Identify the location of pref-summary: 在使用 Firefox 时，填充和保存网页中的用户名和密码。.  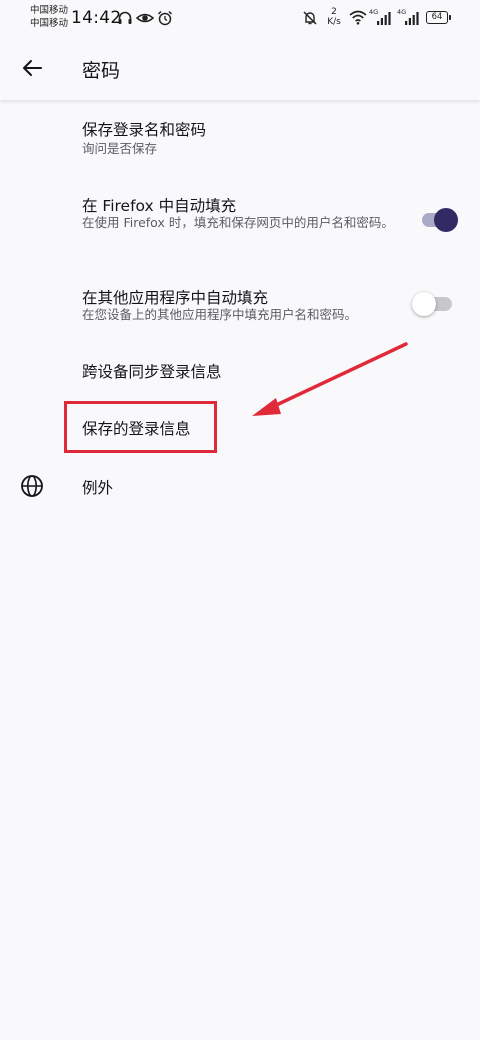
(238, 222).